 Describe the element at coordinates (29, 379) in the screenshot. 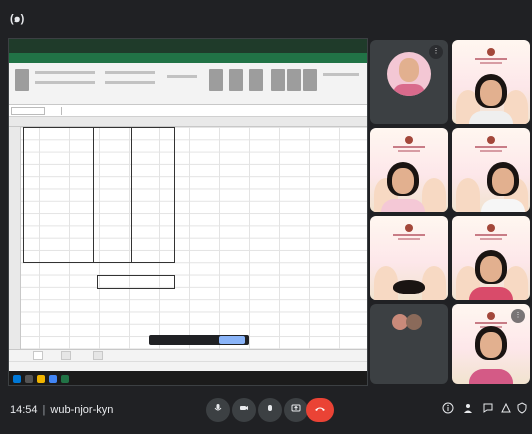

I see `search-icon` at that location.